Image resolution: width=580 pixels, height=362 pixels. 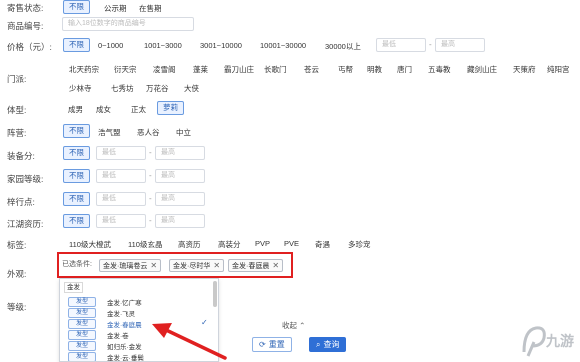 What do you see at coordinates (150, 198) in the screenshot?
I see `merit-points-sep: -` at bounding box center [150, 198].